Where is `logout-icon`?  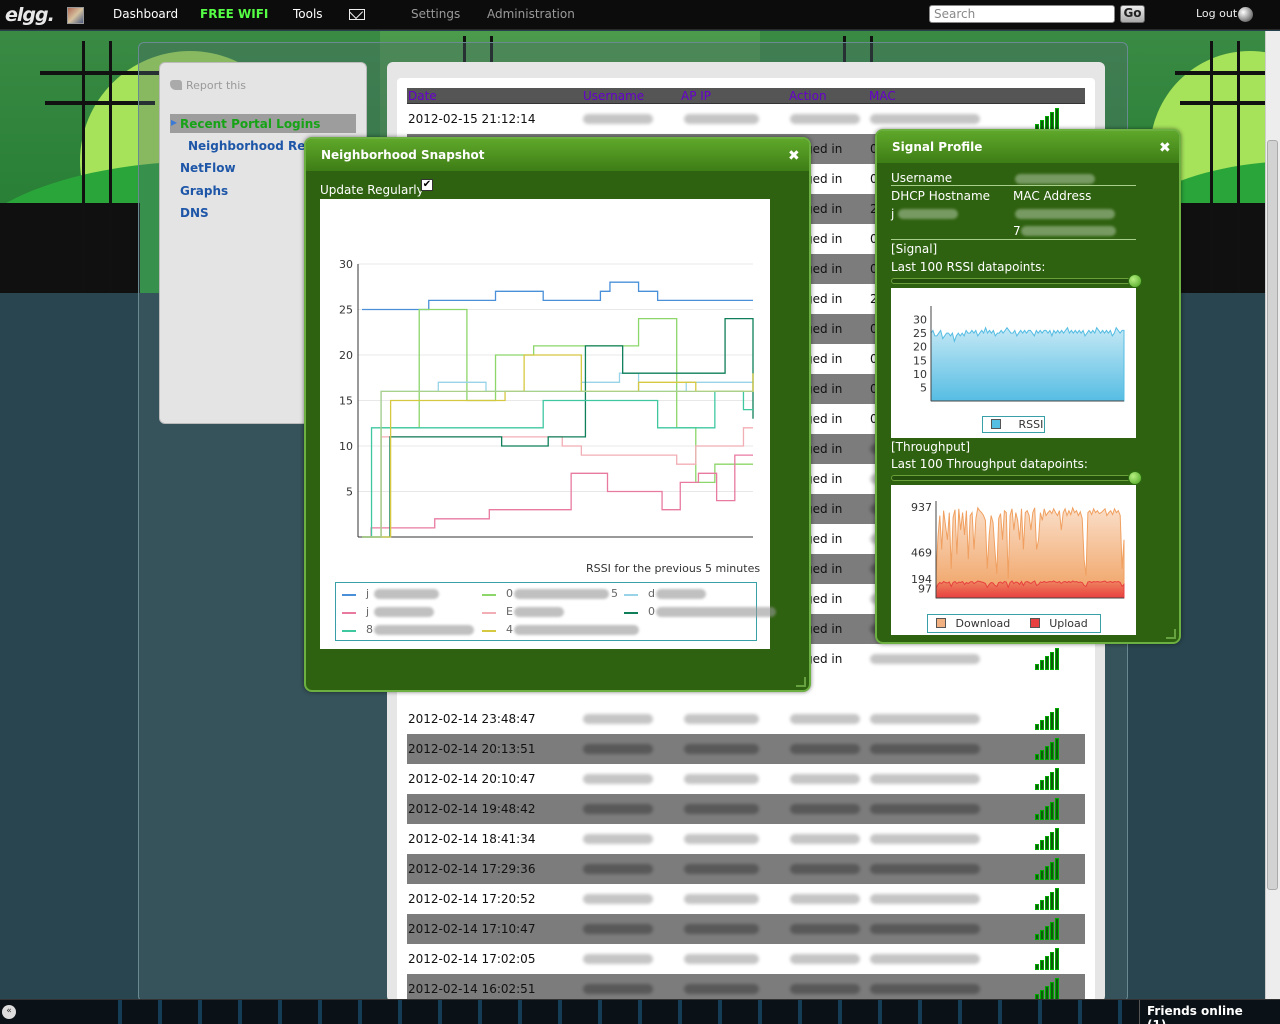
logout-icon is located at coordinates (1245, 14).